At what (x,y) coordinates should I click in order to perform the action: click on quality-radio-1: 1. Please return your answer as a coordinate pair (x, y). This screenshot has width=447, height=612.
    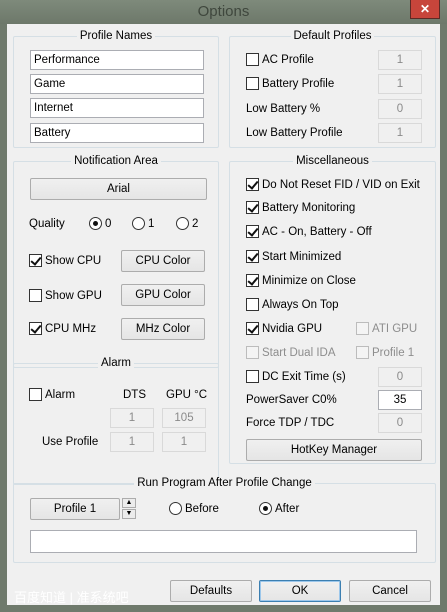
    Looking at the image, I should click on (143, 224).